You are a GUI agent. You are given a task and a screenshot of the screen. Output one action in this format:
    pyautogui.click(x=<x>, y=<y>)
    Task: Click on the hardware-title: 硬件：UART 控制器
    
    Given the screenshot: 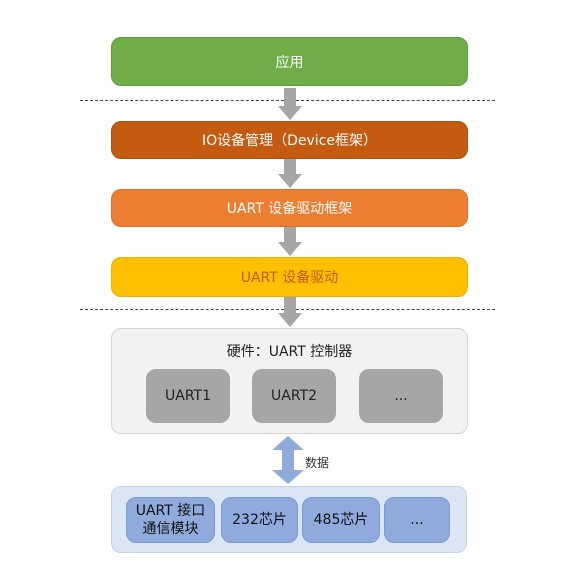 What is the action you would take?
    pyautogui.click(x=289, y=352)
    